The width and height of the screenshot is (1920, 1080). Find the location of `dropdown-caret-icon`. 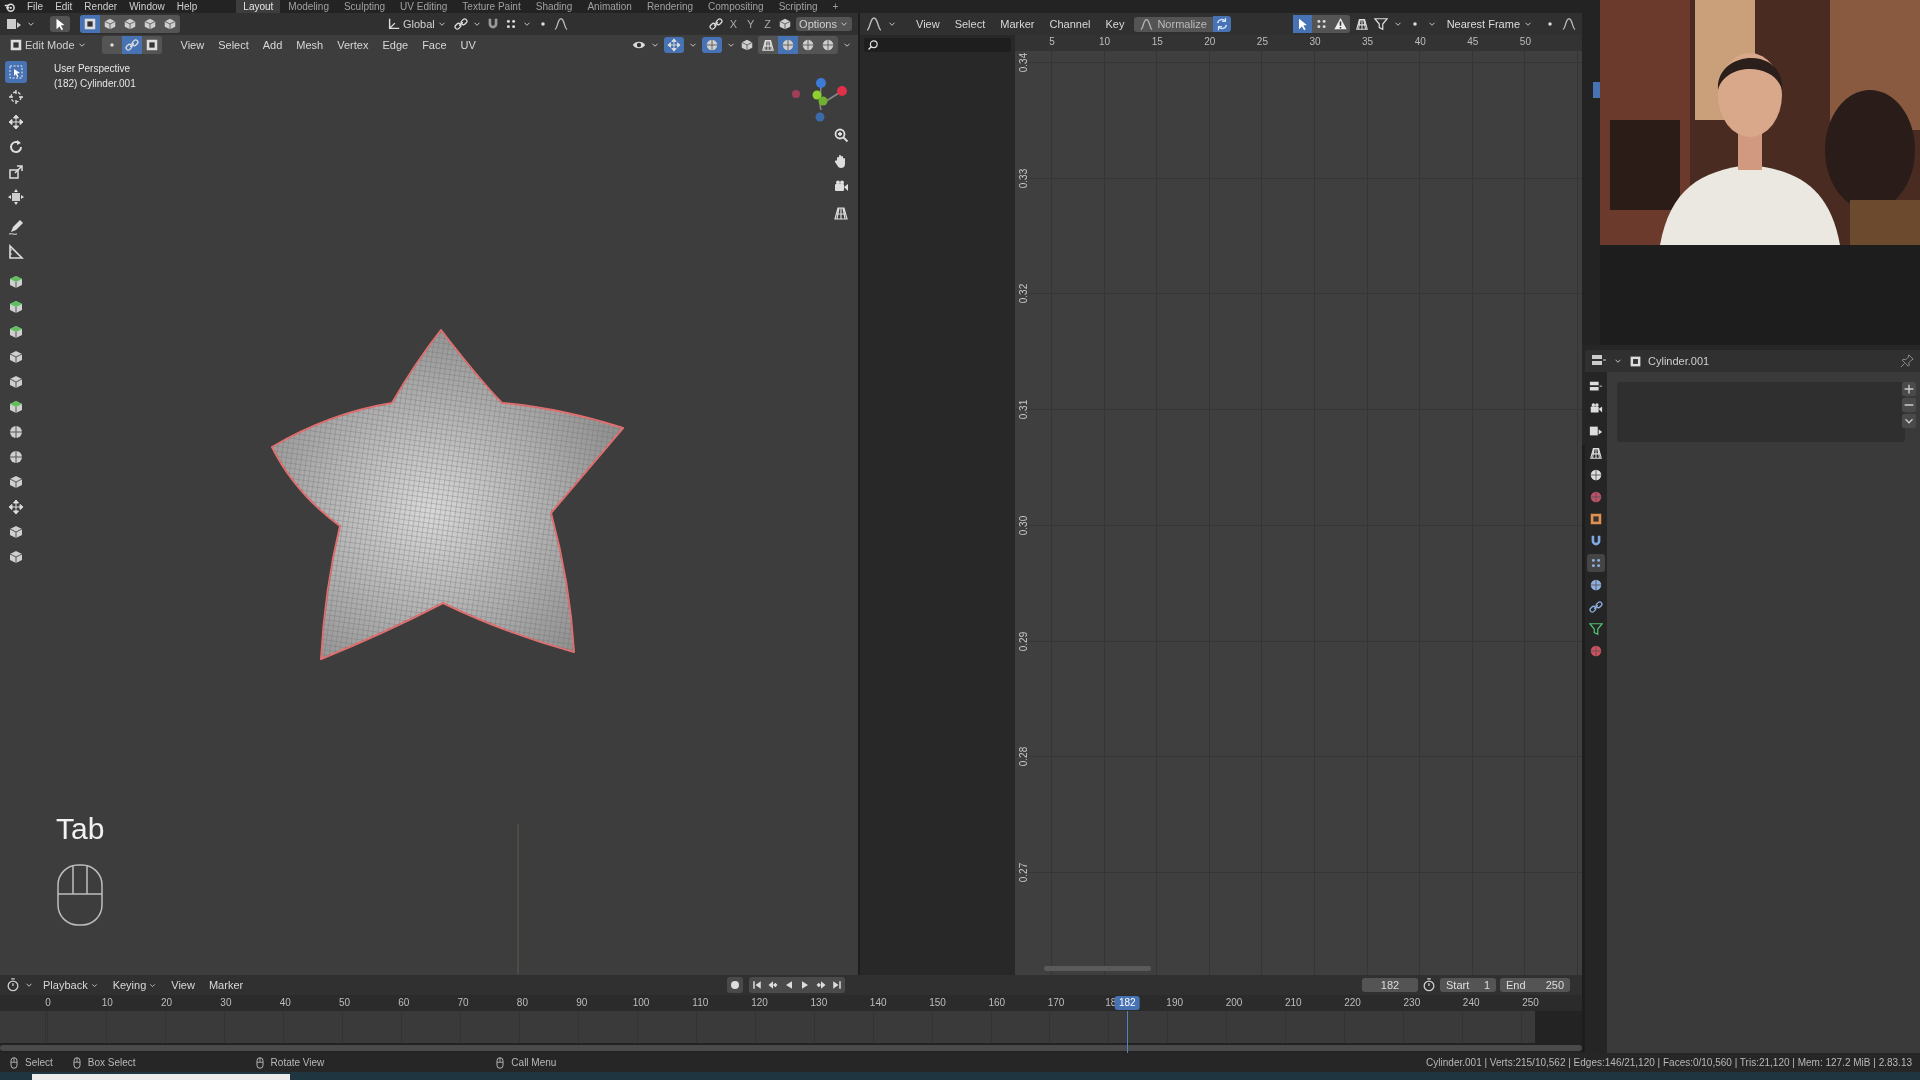

dropdown-caret-icon is located at coordinates (1909, 421).